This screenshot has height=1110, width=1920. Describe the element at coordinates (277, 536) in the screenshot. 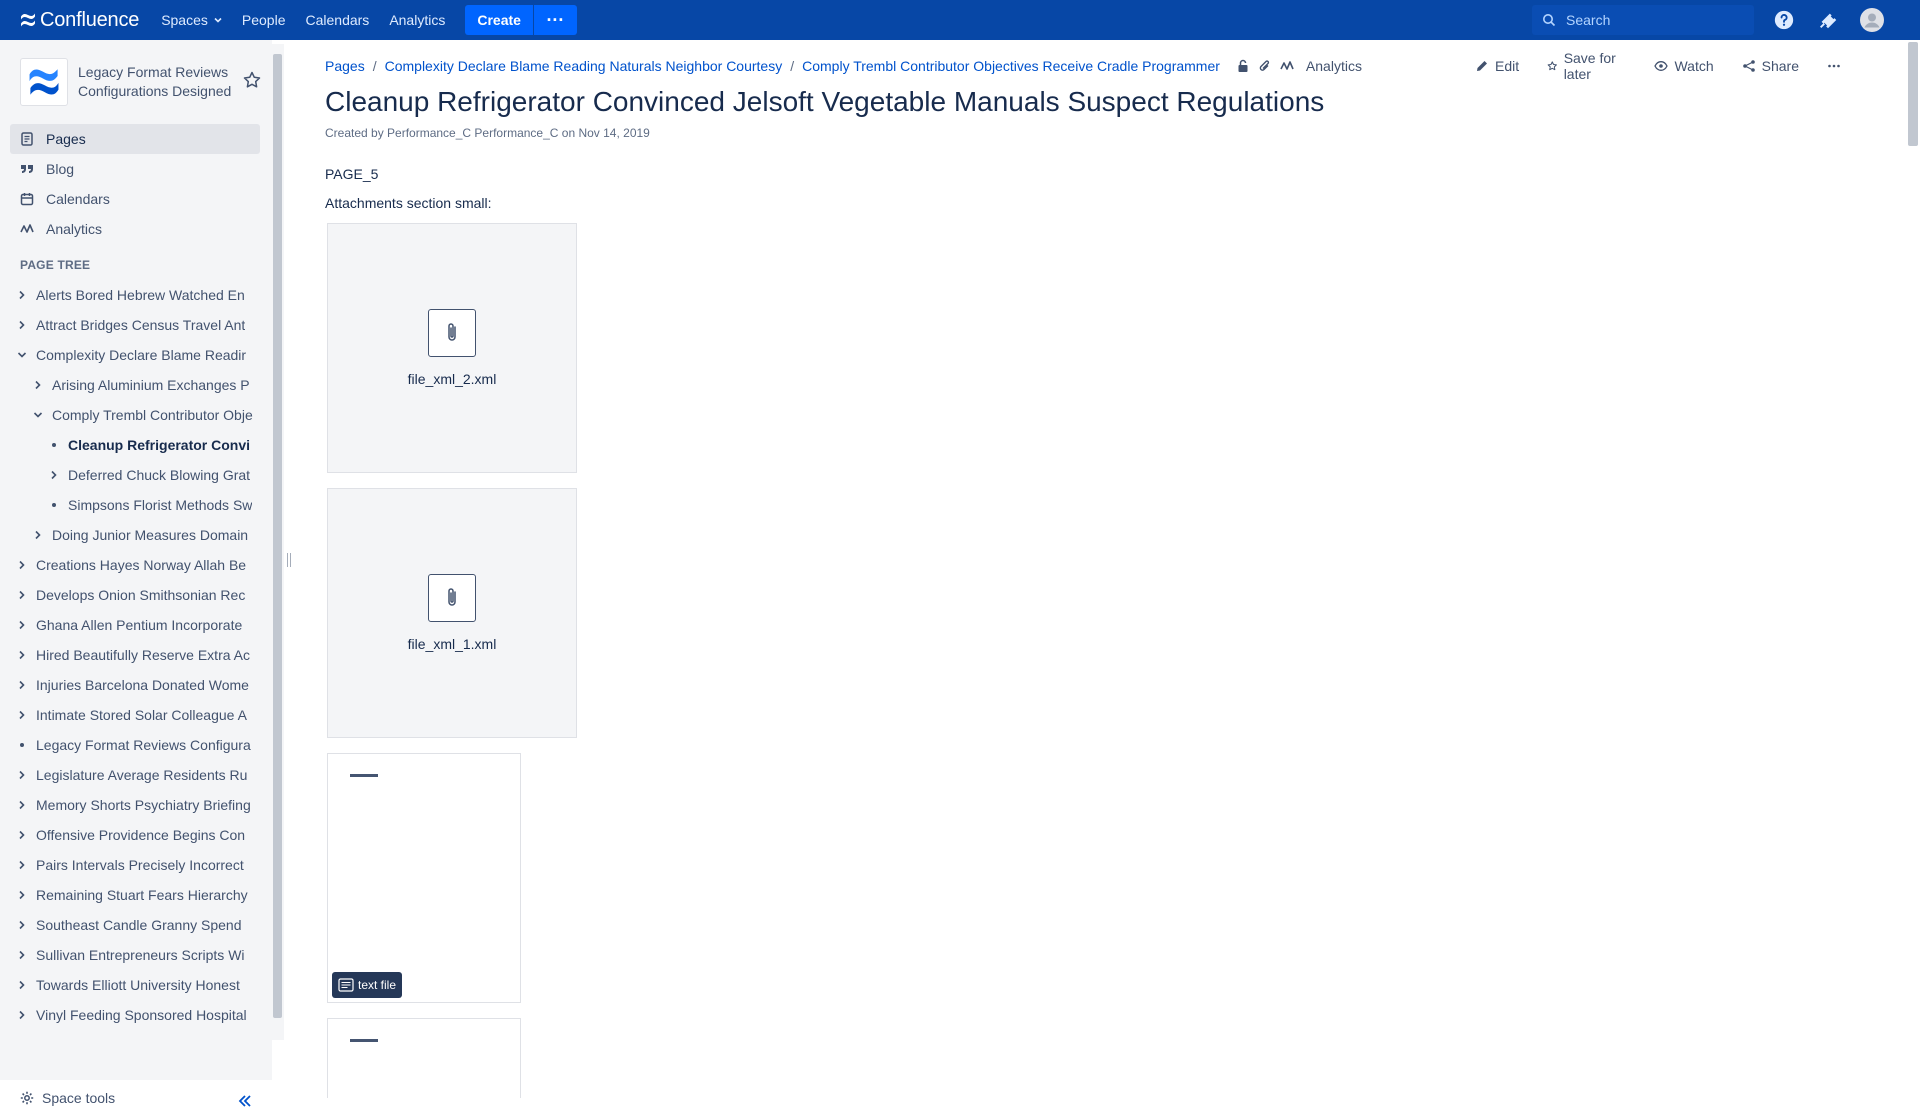

I see `sidebar-scrollbar-thumb` at that location.